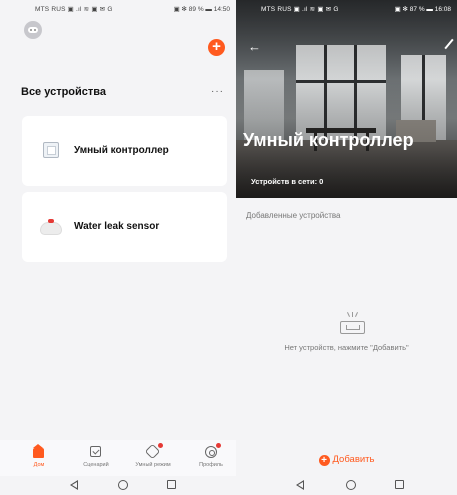 The width and height of the screenshot is (457, 495). Describe the element at coordinates (353, 459) in the screenshot. I see `add-button-label: Добавить` at that location.